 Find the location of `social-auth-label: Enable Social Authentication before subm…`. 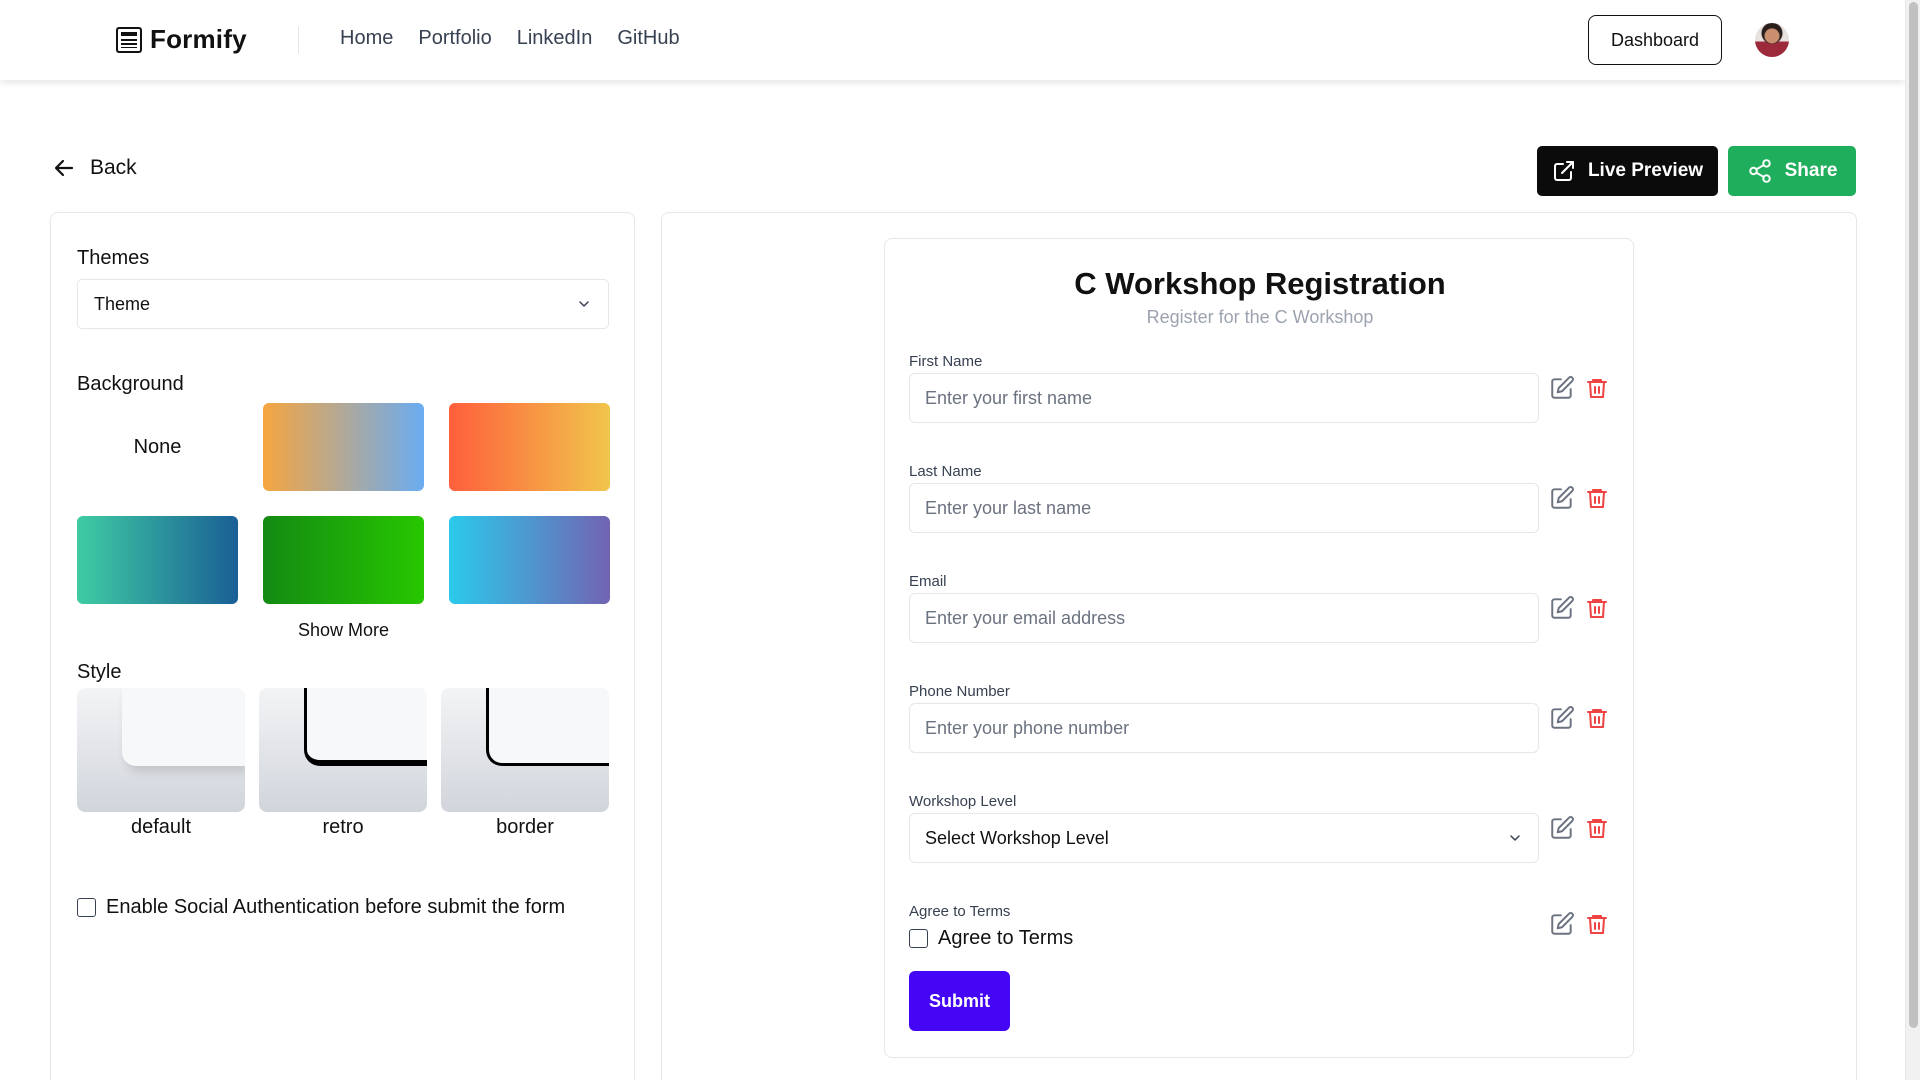

social-auth-label: Enable Social Authentication before subm… is located at coordinates (336, 907).